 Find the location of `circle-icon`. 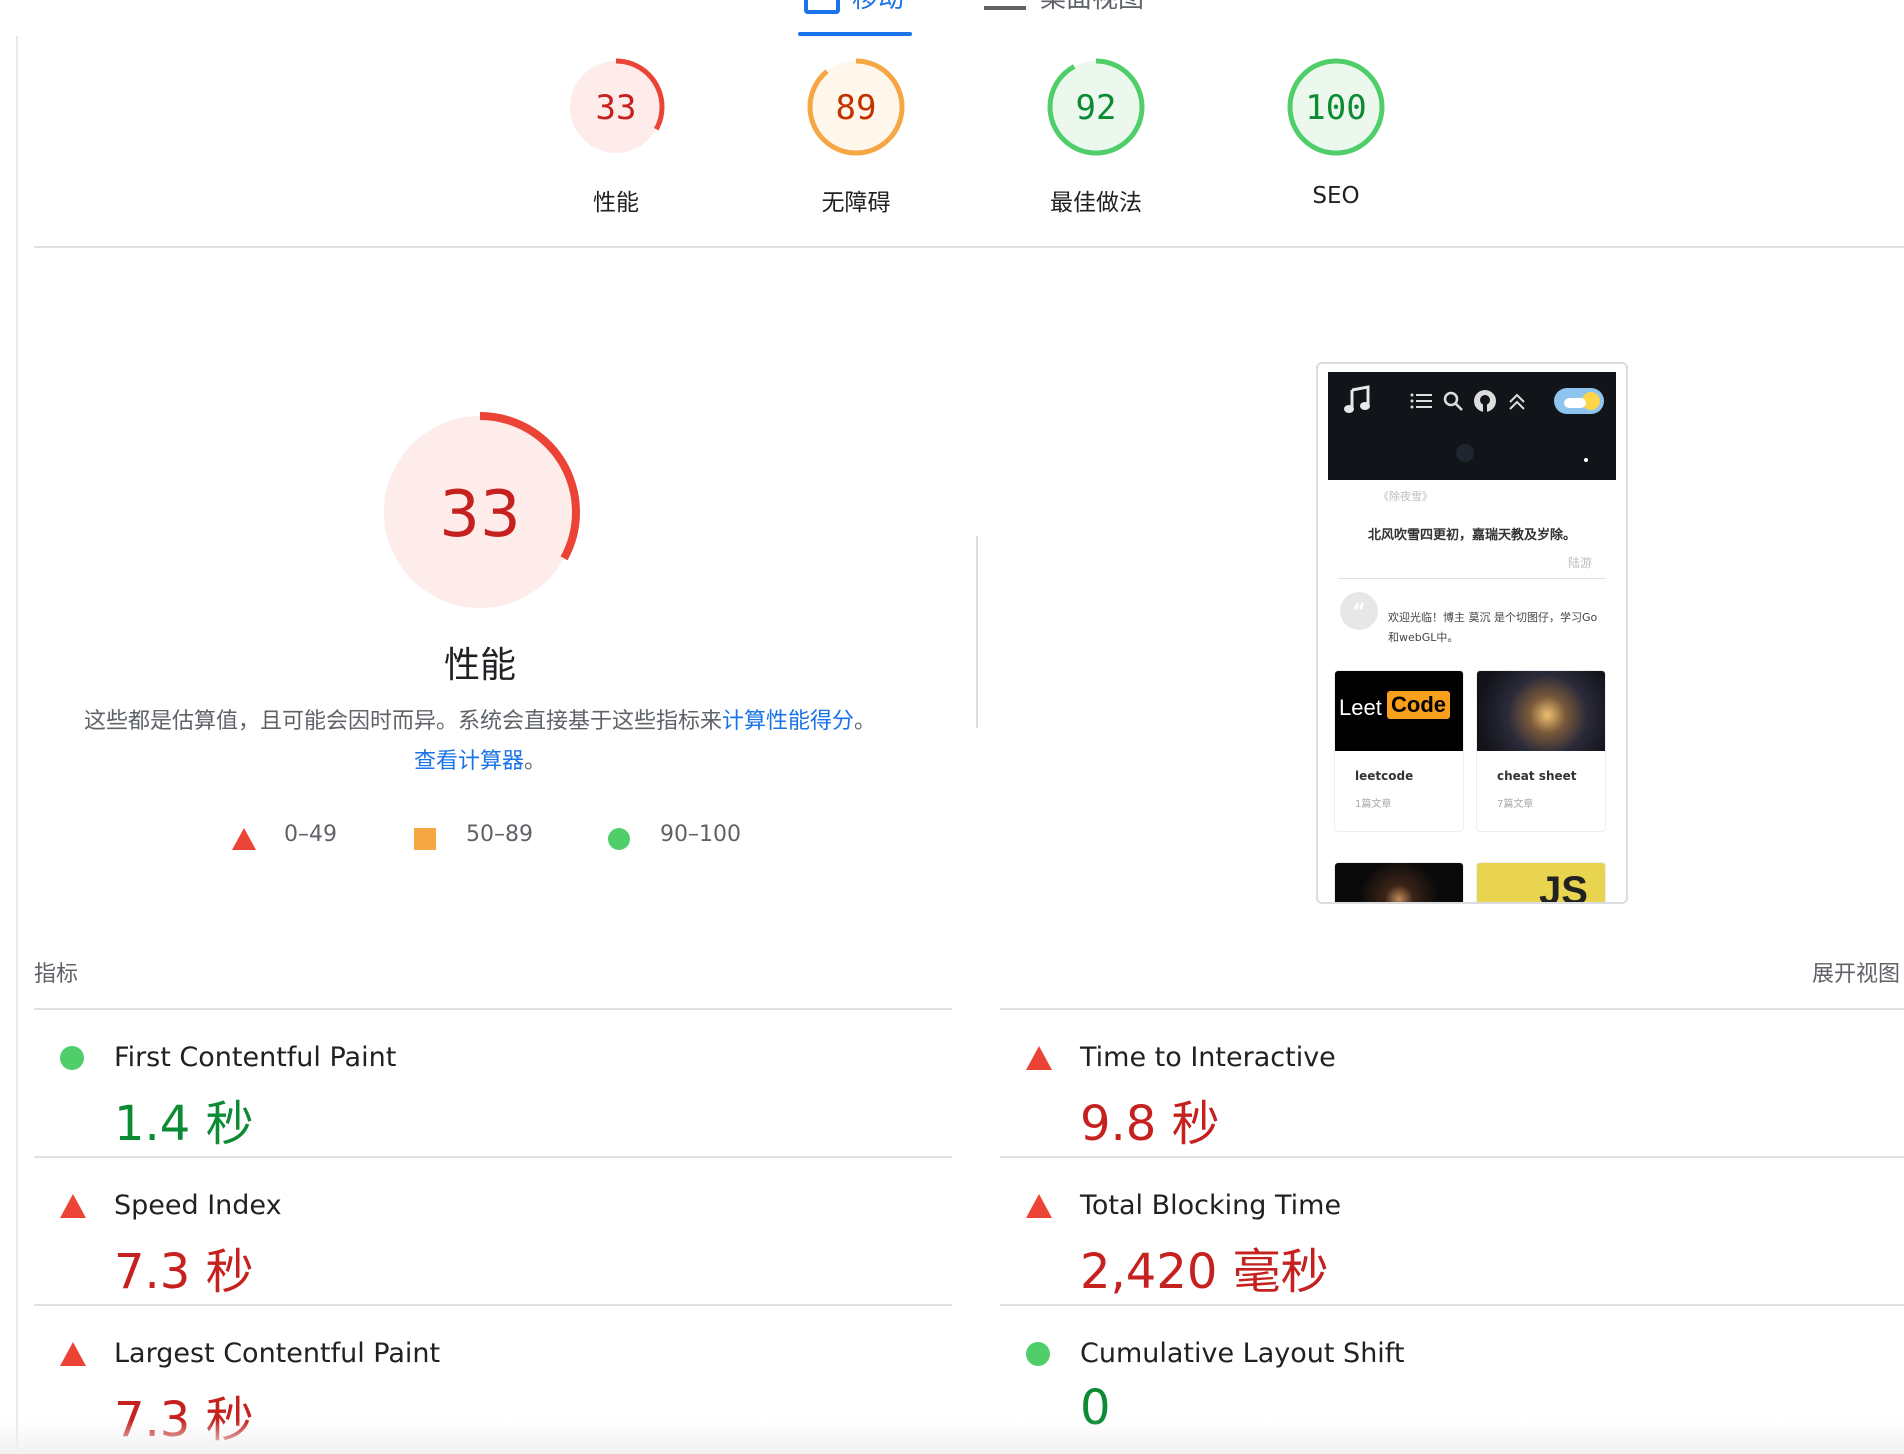

circle-icon is located at coordinates (619, 839).